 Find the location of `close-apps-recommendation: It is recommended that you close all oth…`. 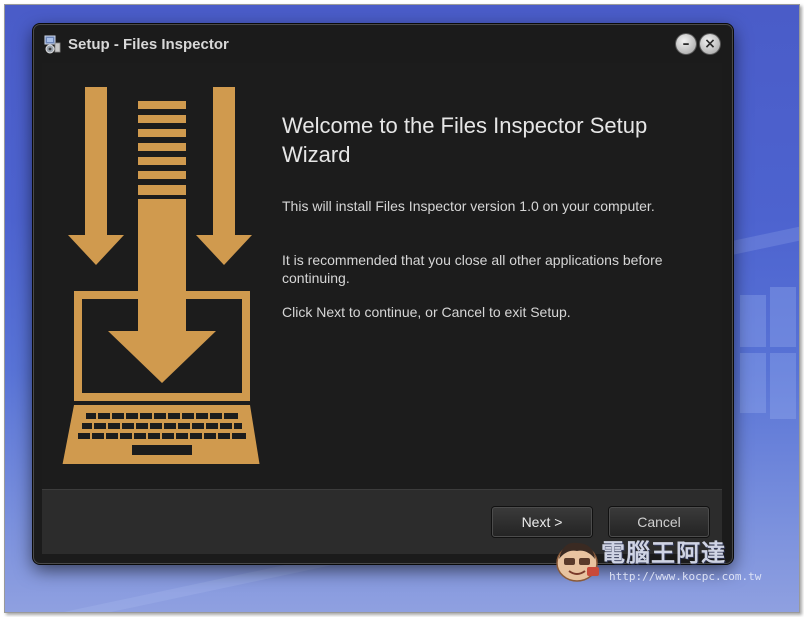

close-apps-recommendation: It is recommended that you close all oth… is located at coordinates (472, 269).